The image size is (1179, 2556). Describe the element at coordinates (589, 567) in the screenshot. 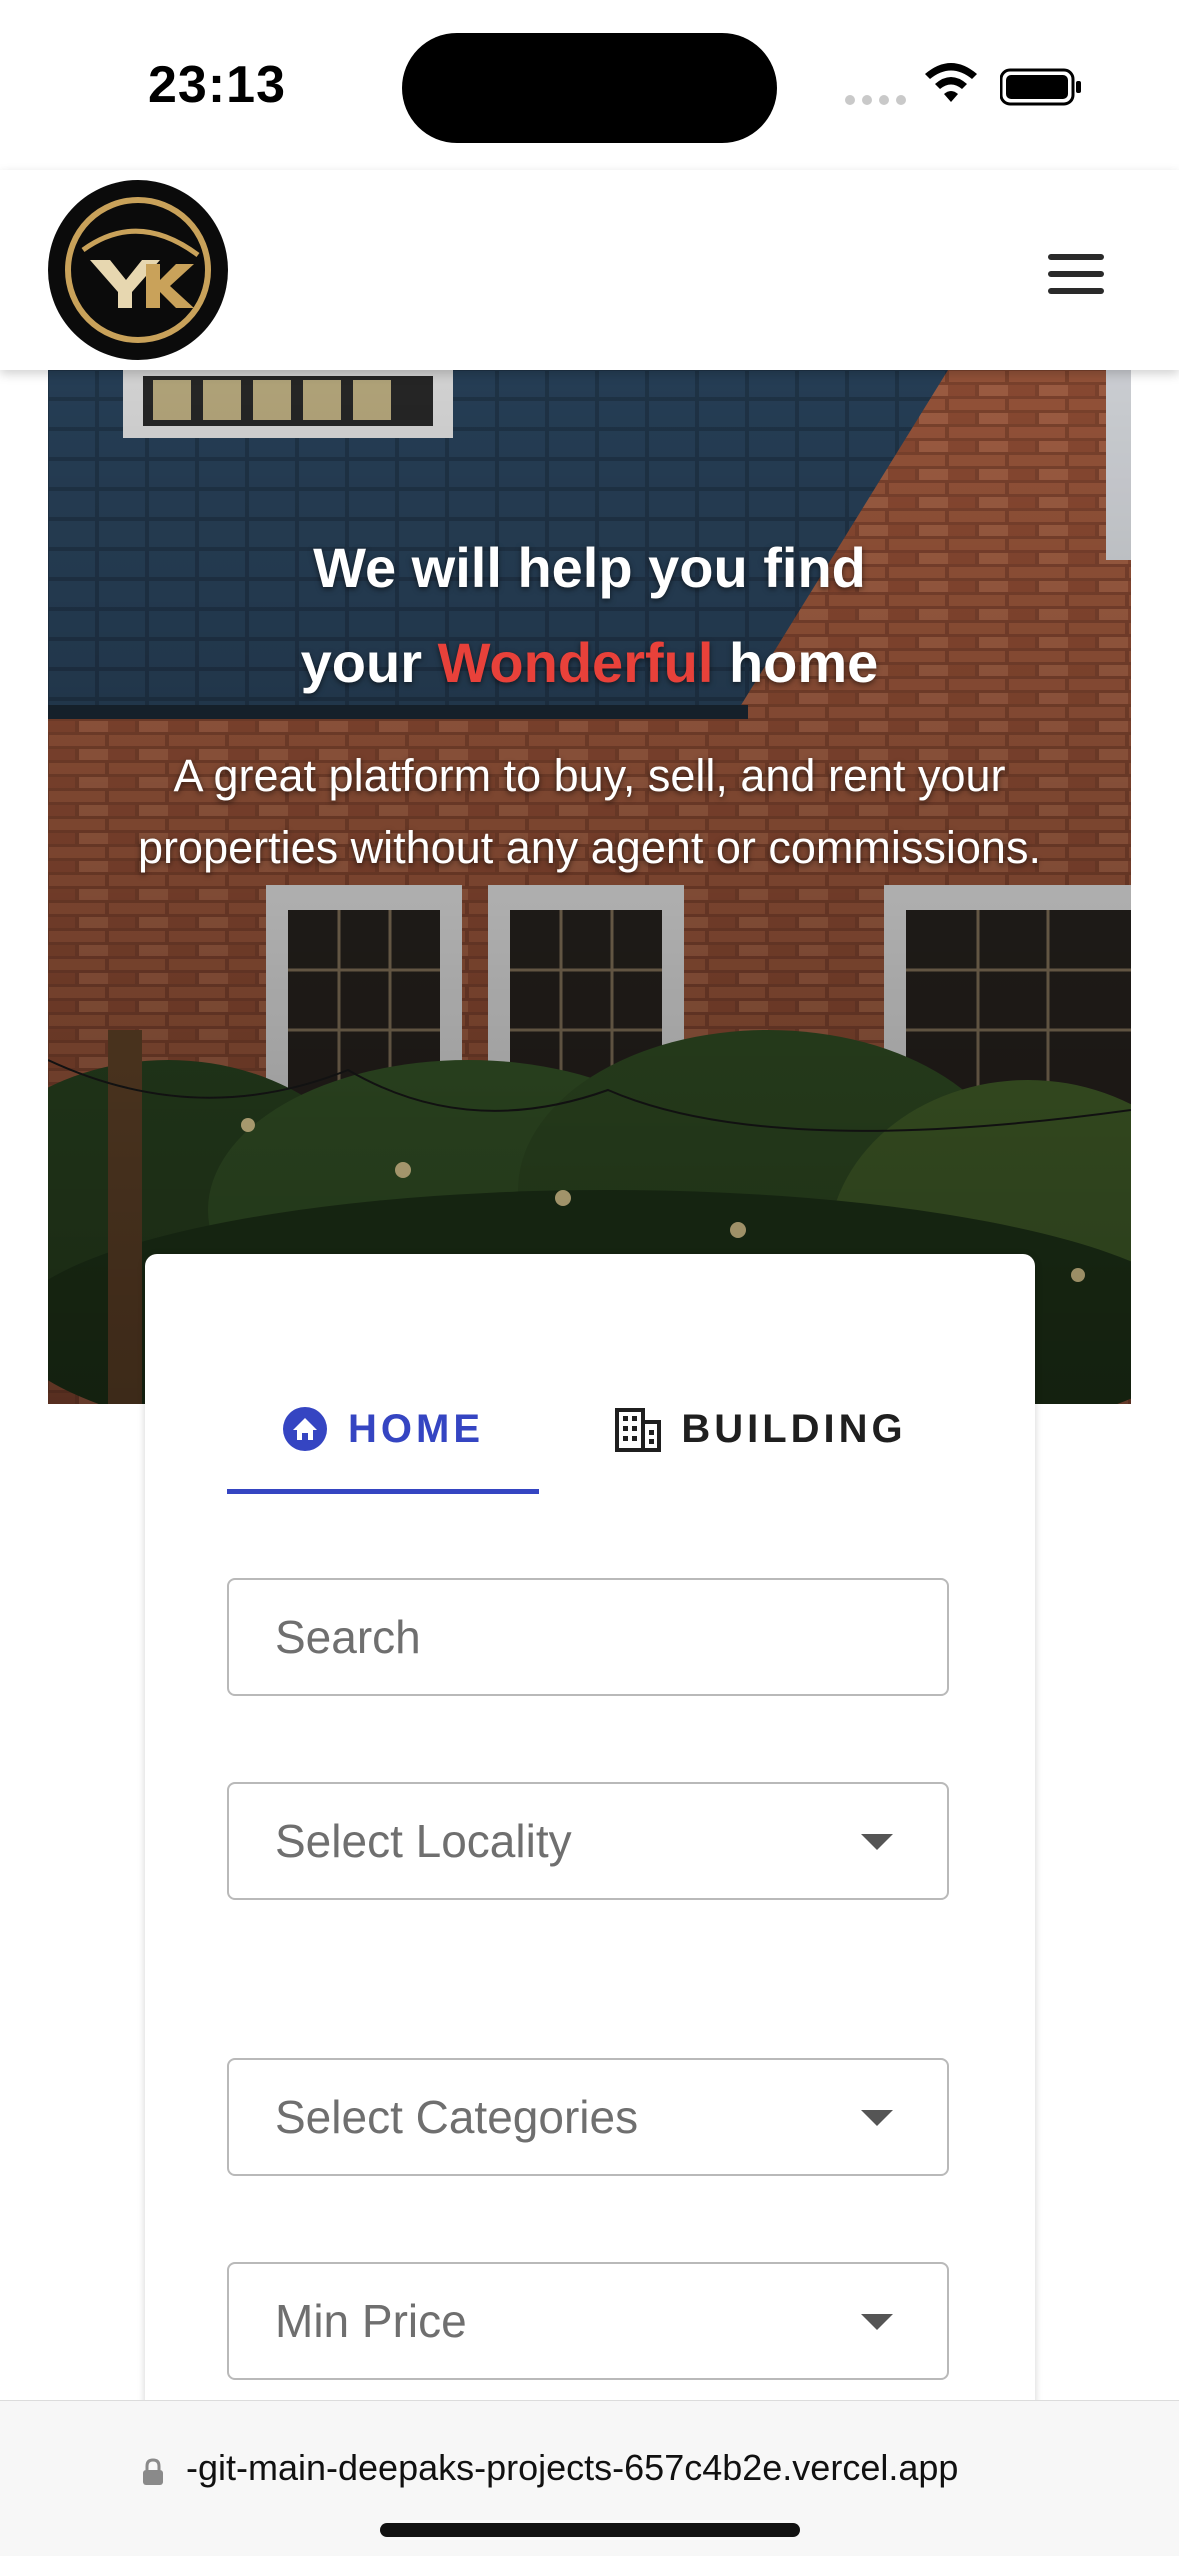

I see `hero-title-line1: We will help you find` at that location.